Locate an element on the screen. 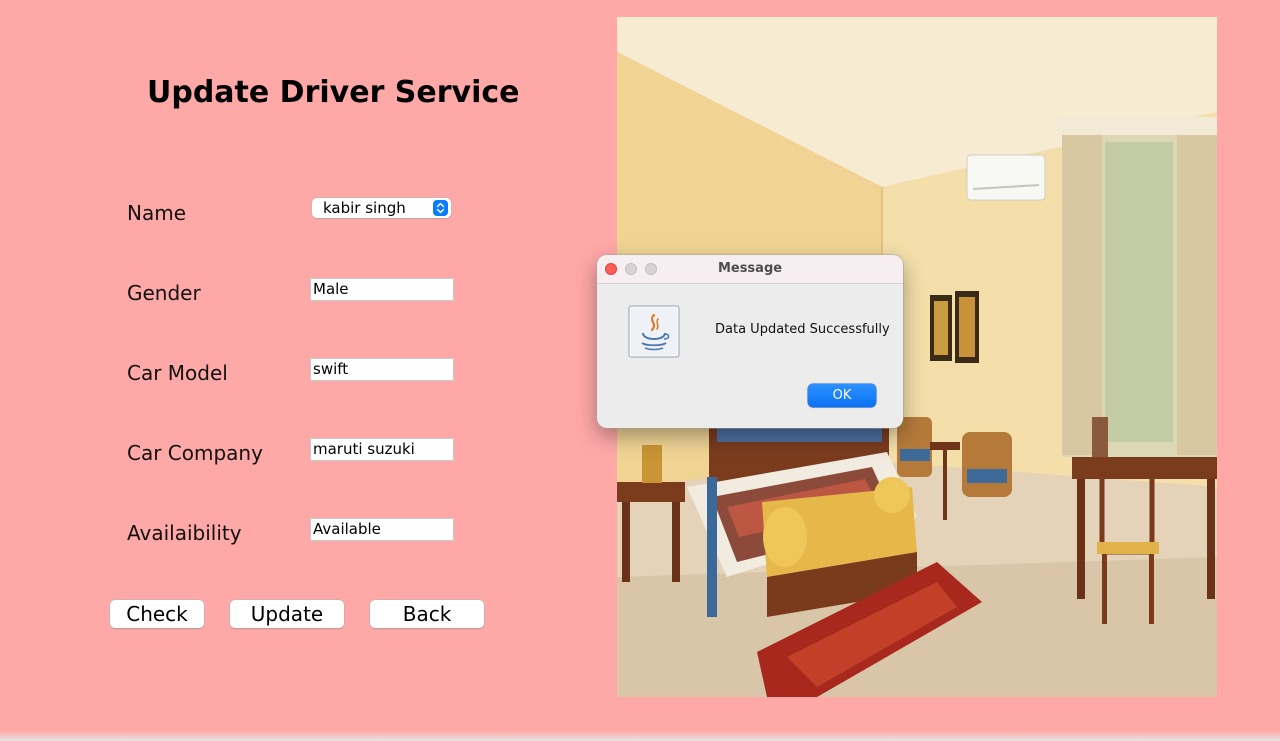 This screenshot has height=741, width=1280. page-title: Update Driver Service is located at coordinates (333, 92).